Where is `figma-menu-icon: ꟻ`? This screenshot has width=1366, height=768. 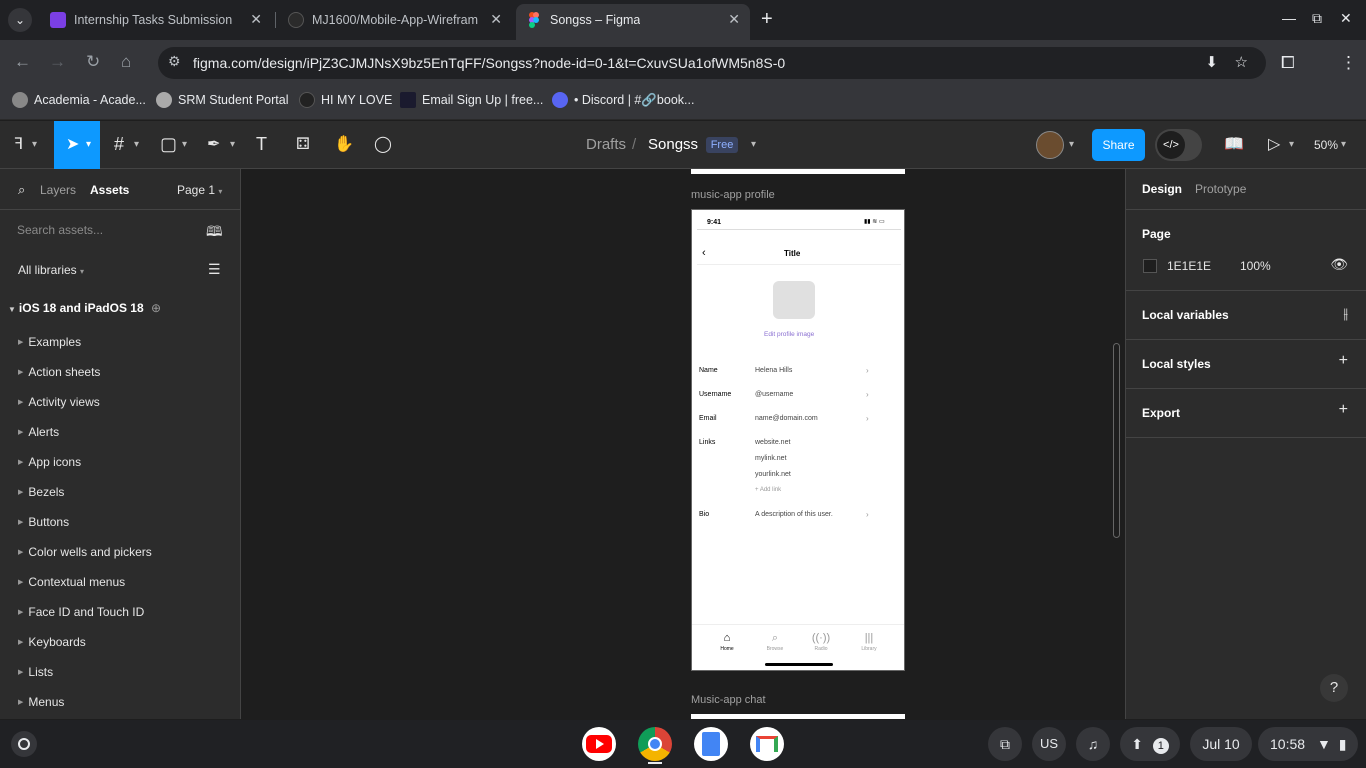 figma-menu-icon: ꟻ is located at coordinates (18, 144).